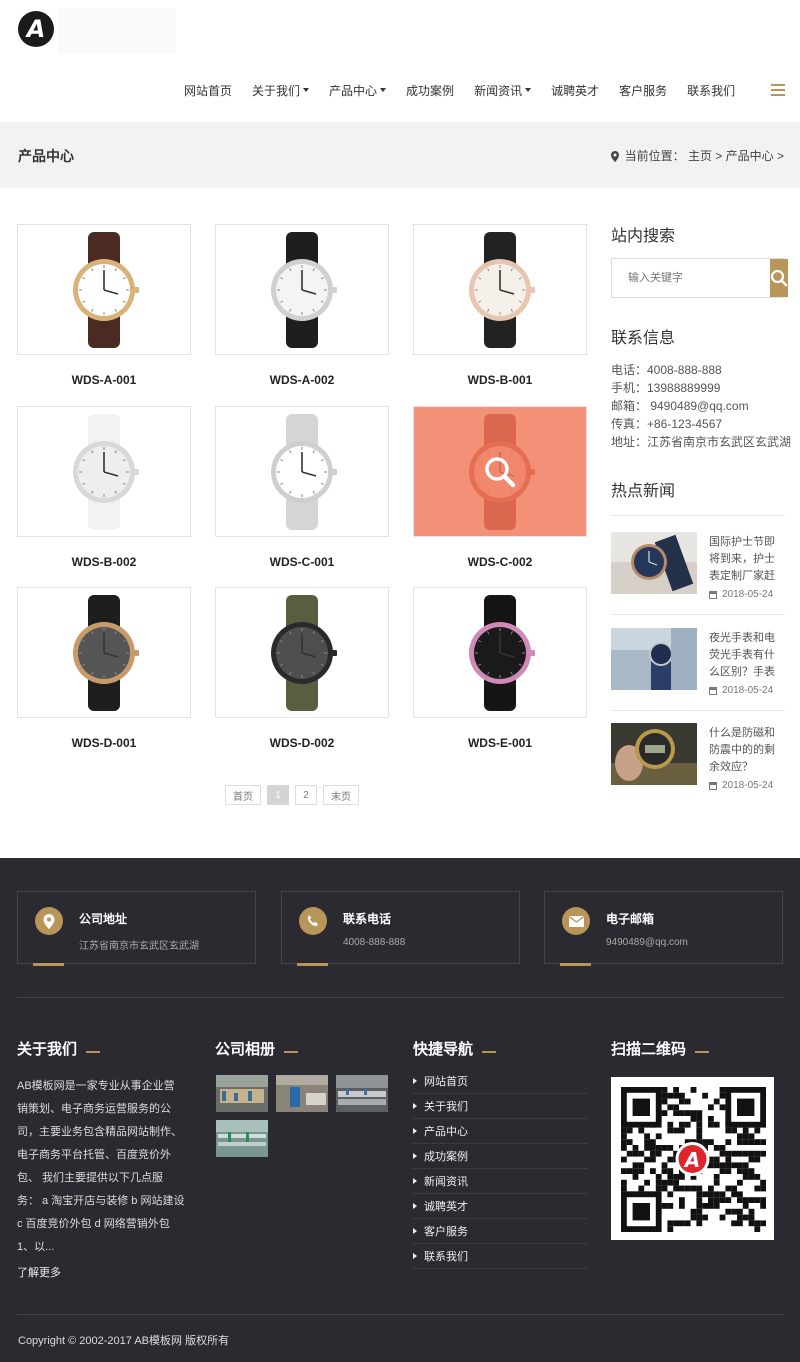  I want to click on nav-label: 联系我们, so click(711, 90).